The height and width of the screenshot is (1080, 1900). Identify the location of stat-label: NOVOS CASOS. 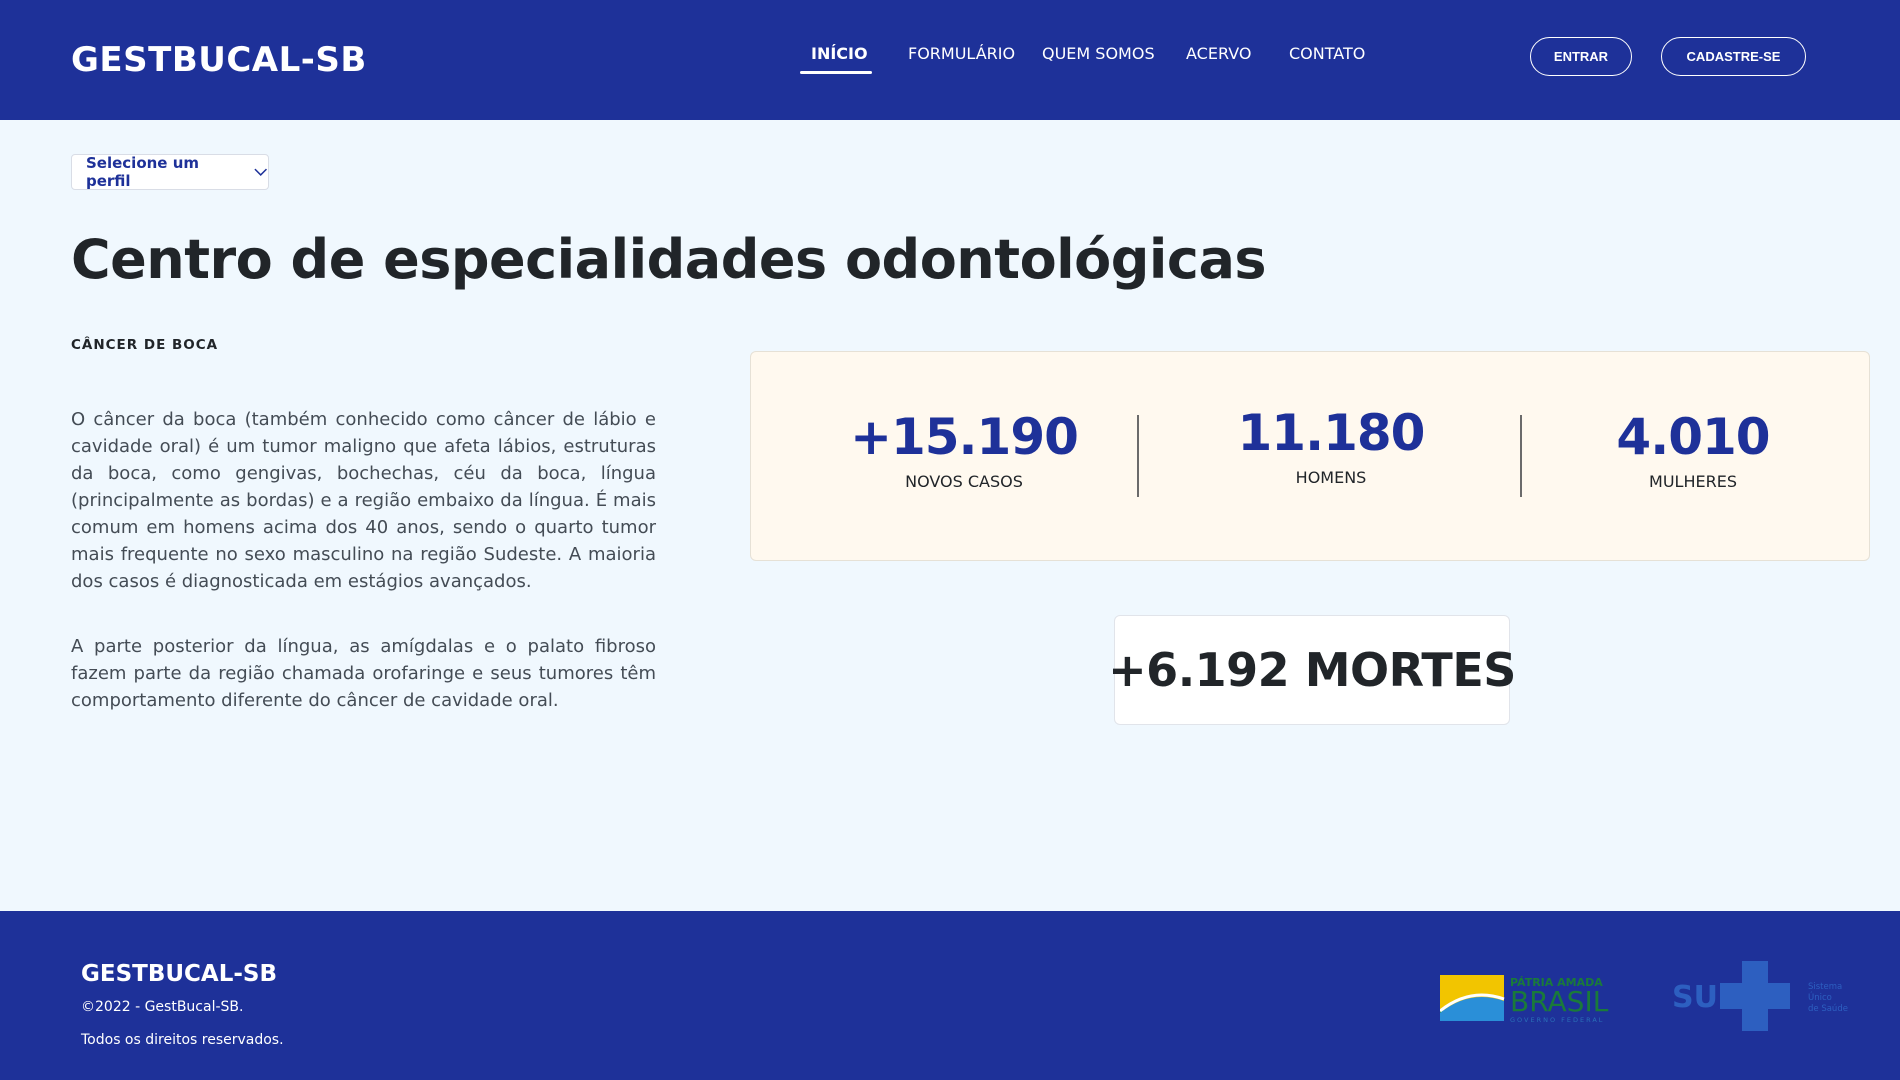
(964, 481).